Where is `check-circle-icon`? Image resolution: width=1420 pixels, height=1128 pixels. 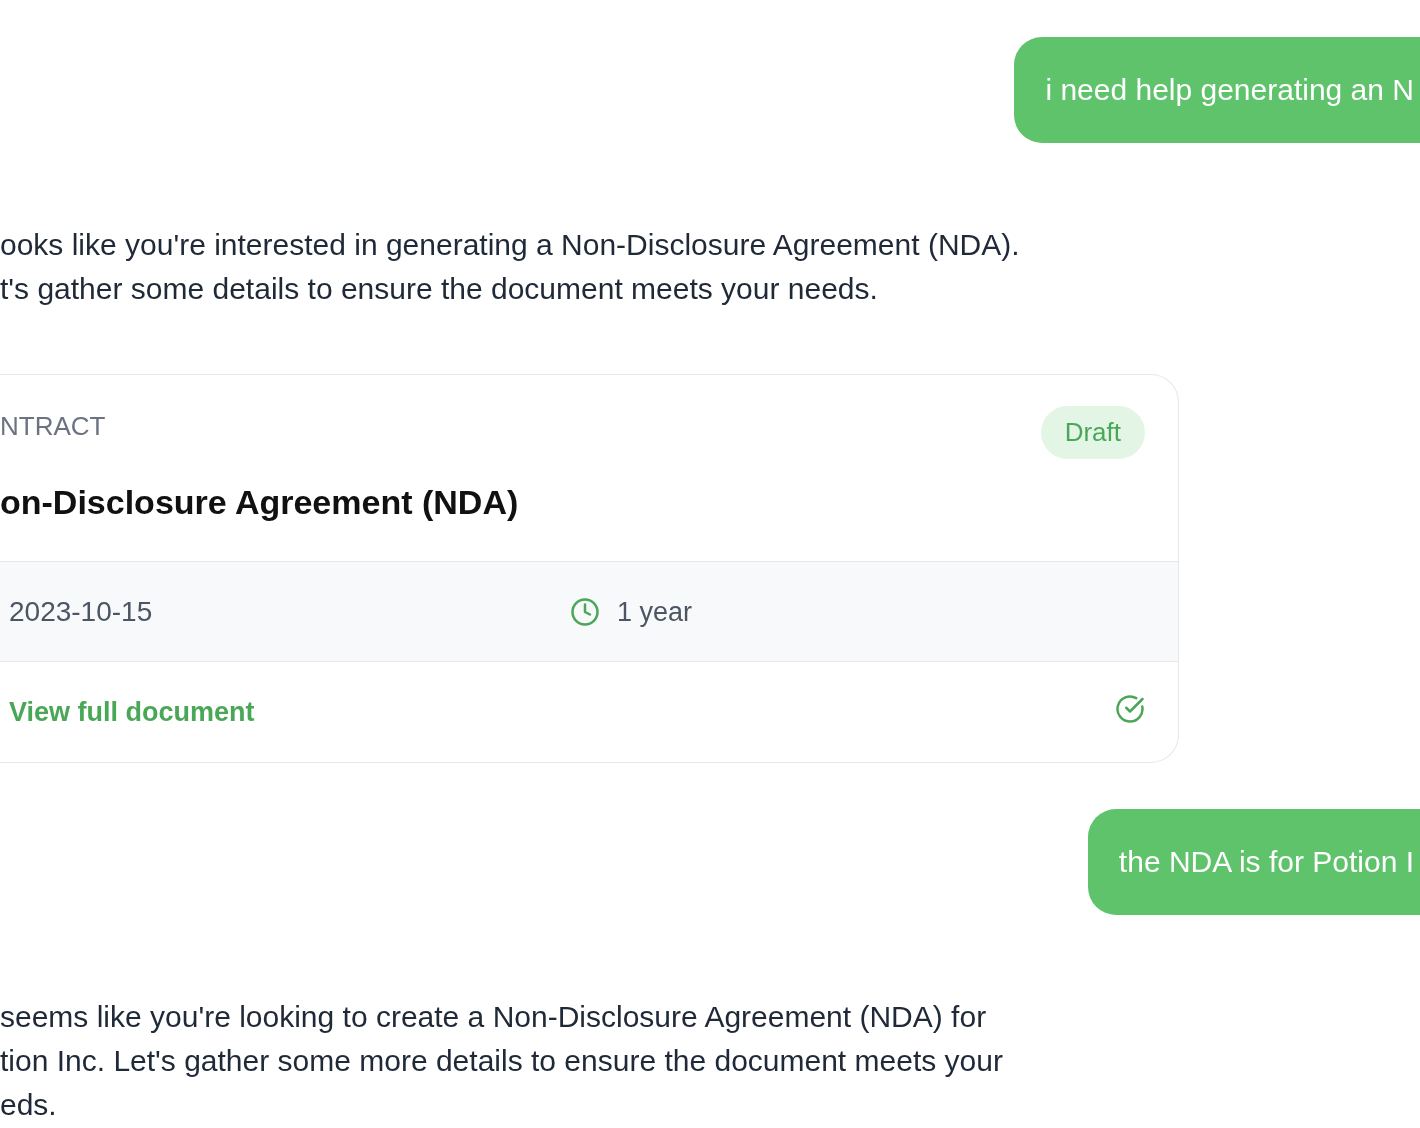
check-circle-icon is located at coordinates (1130, 709).